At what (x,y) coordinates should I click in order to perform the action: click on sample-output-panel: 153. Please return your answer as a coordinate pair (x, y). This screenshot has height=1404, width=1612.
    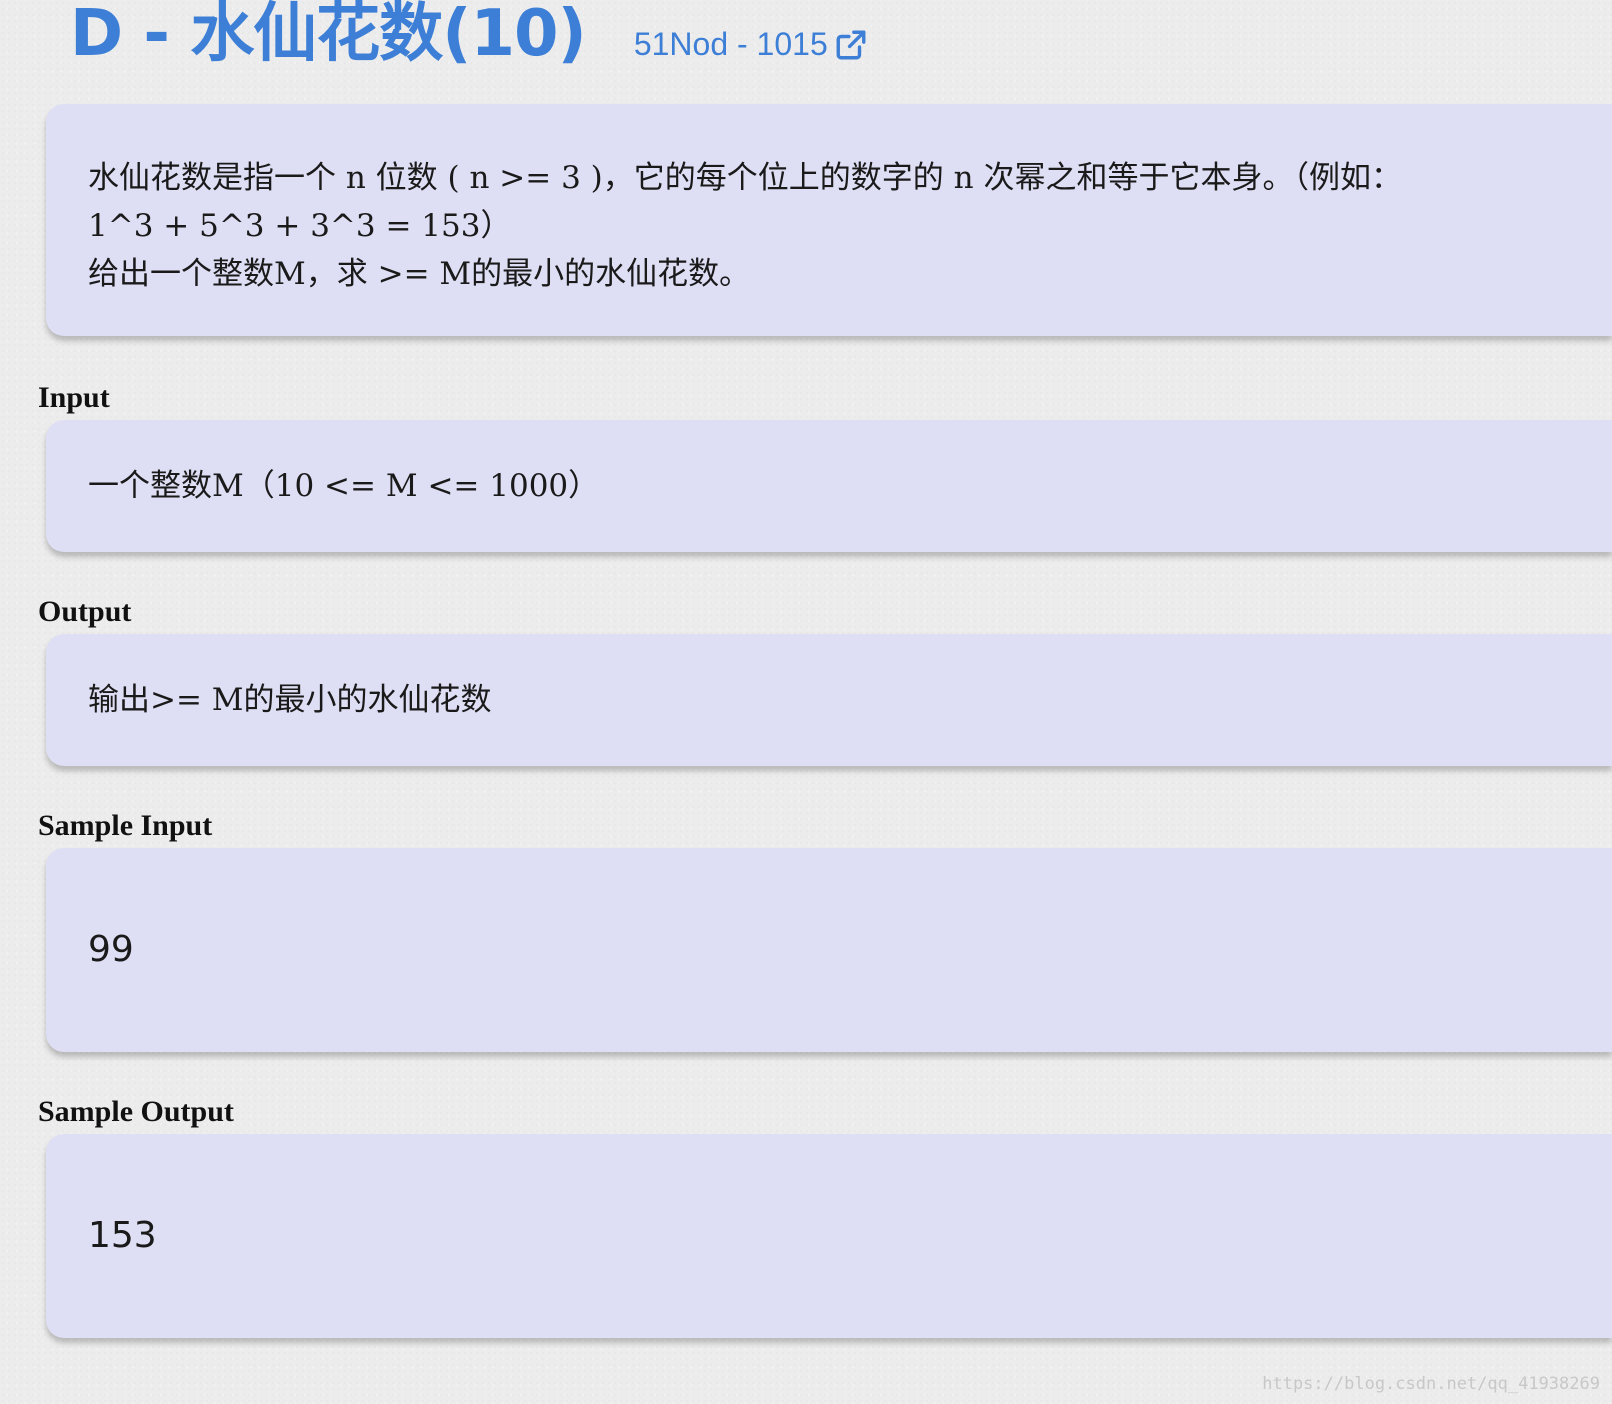
    Looking at the image, I should click on (829, 1236).